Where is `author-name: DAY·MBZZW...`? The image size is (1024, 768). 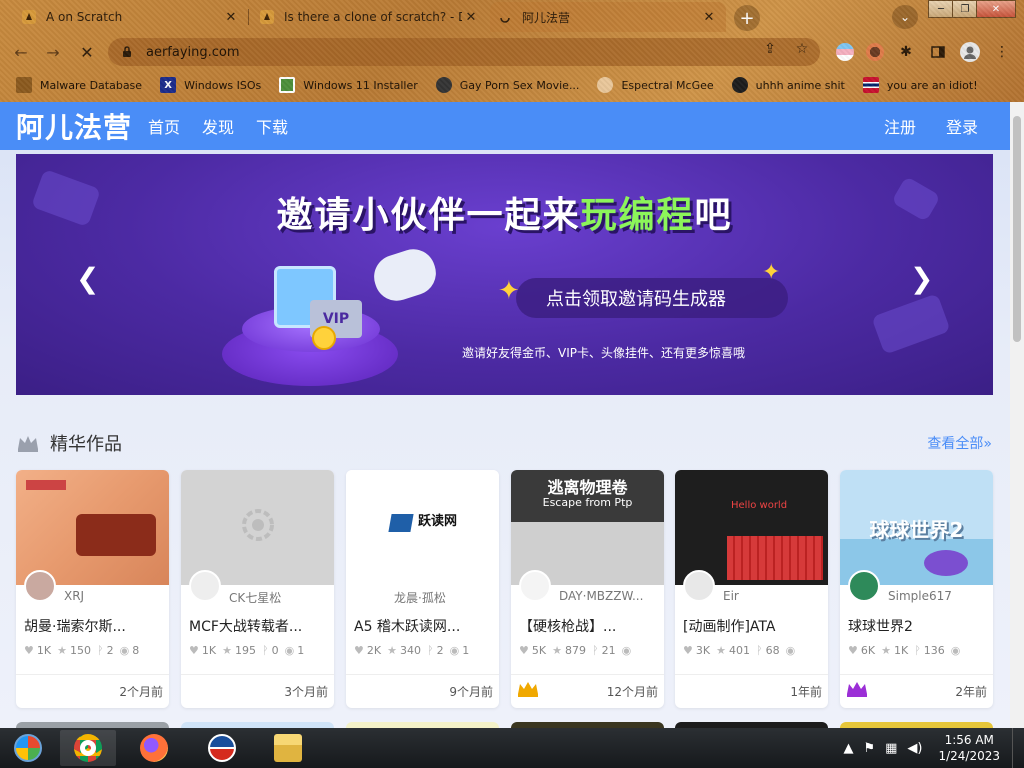 author-name: DAY·MBZZW... is located at coordinates (601, 596).